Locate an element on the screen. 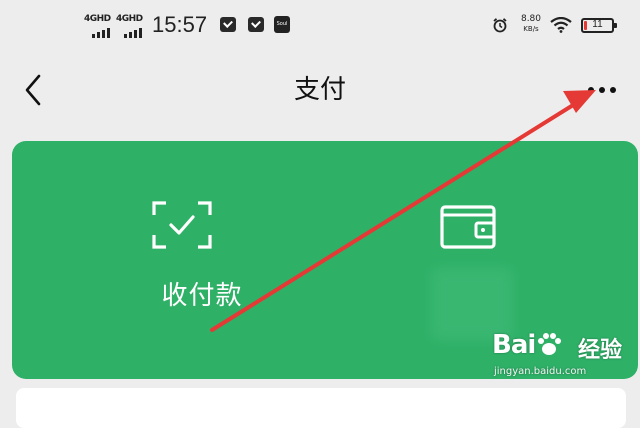 This screenshot has height=428, width=640. status-time: 15:57 is located at coordinates (180, 24).